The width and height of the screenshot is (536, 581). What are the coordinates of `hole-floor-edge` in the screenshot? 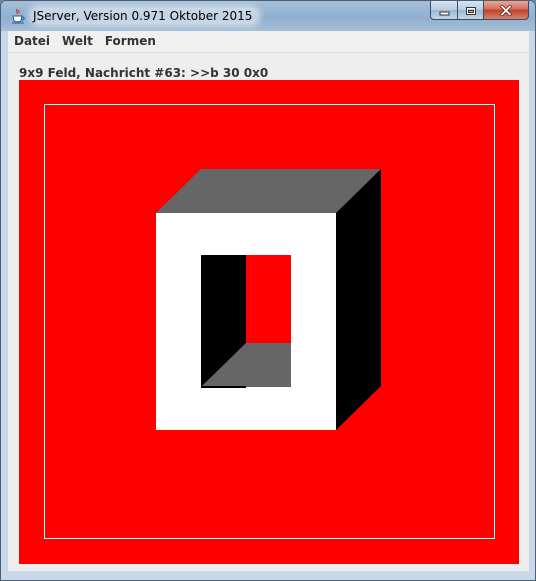 It's located at (223, 387).